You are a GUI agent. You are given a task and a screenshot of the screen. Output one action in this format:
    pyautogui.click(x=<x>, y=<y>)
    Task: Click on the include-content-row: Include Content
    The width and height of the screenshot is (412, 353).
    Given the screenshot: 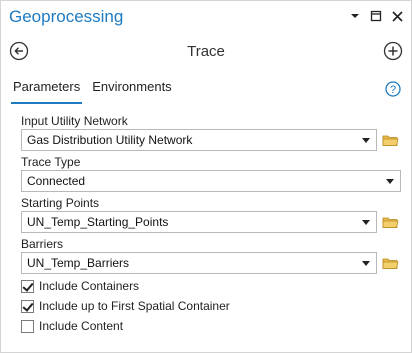 What is the action you would take?
    pyautogui.click(x=72, y=326)
    